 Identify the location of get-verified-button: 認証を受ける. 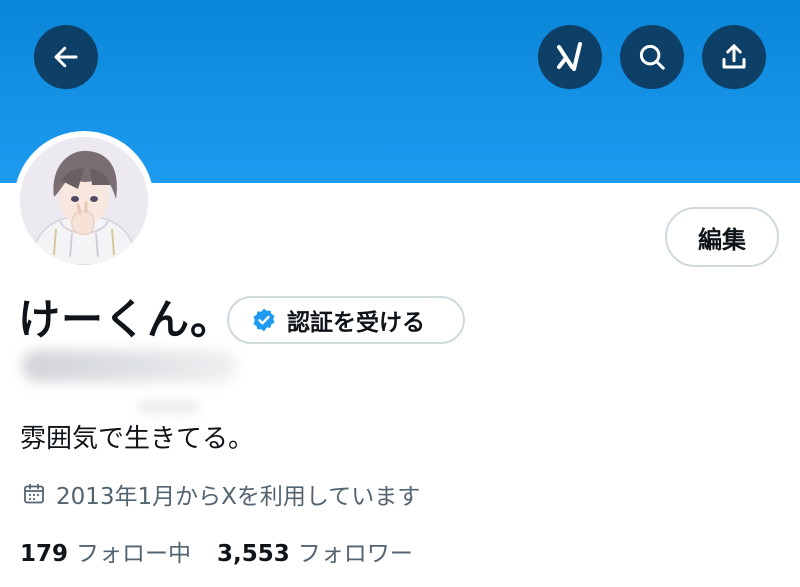
(346, 320).